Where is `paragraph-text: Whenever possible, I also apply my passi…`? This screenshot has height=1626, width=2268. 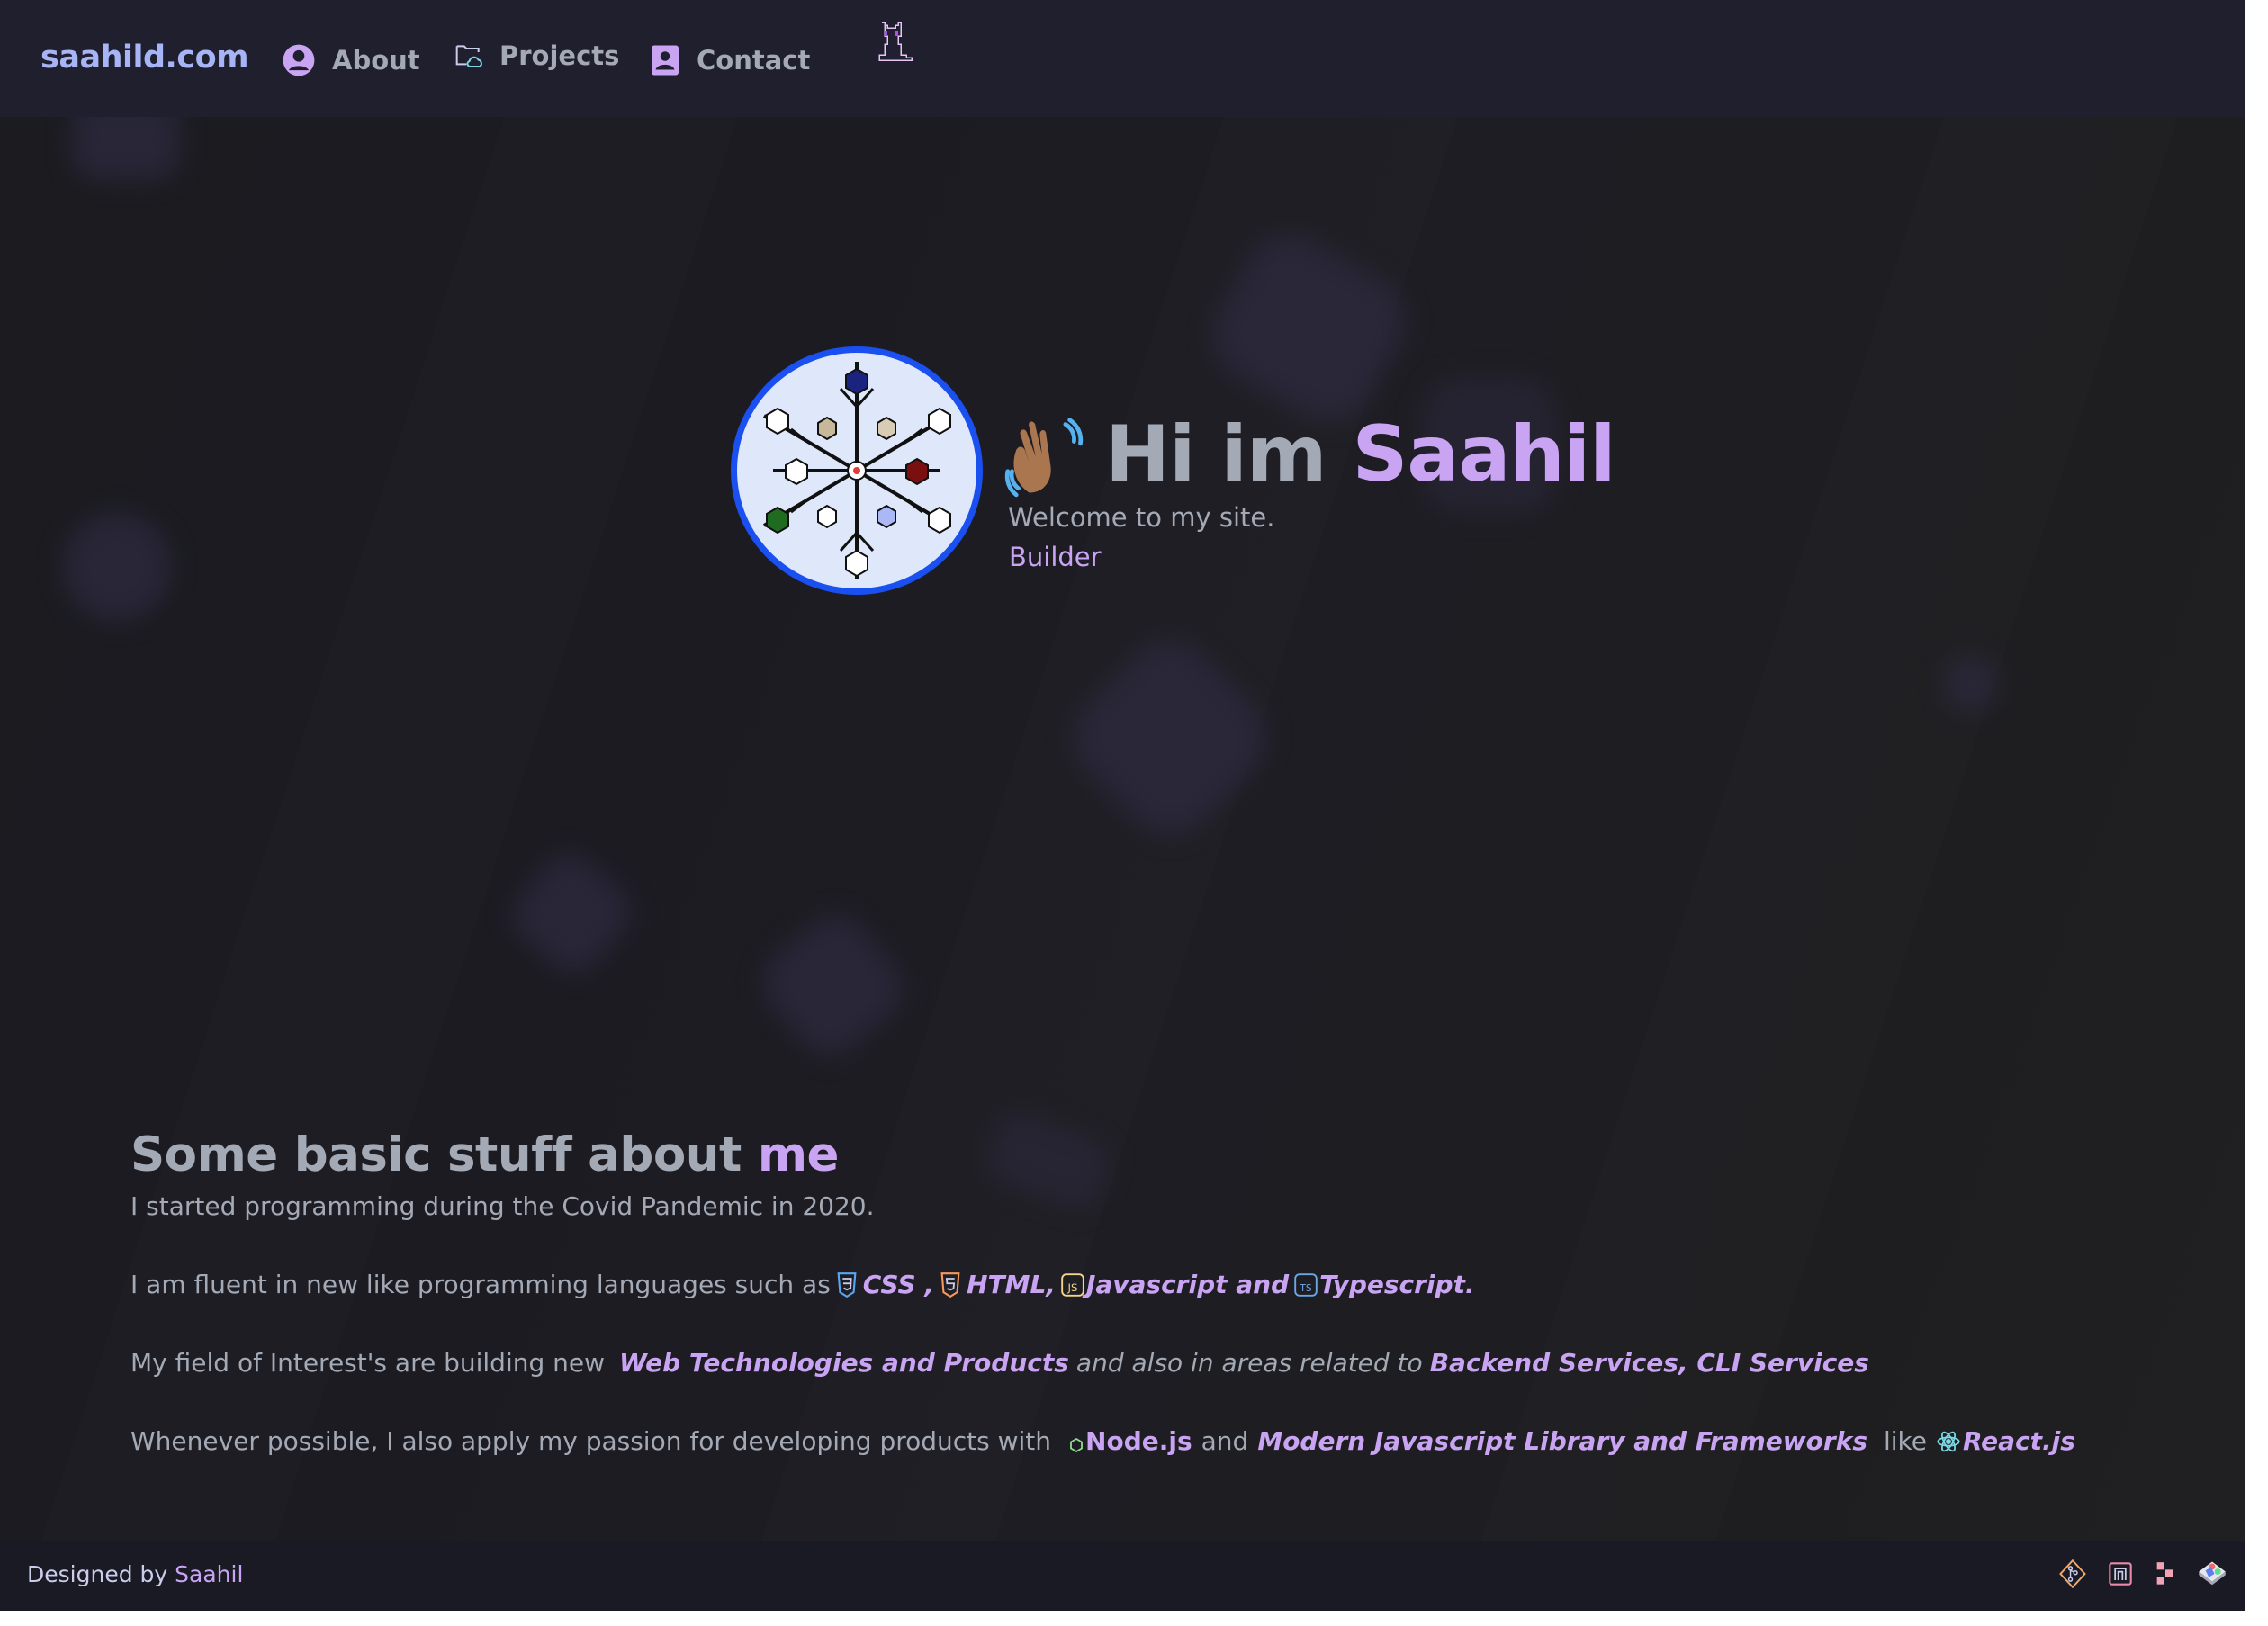 paragraph-text: Whenever possible, I also apply my passi… is located at coordinates (591, 1441).